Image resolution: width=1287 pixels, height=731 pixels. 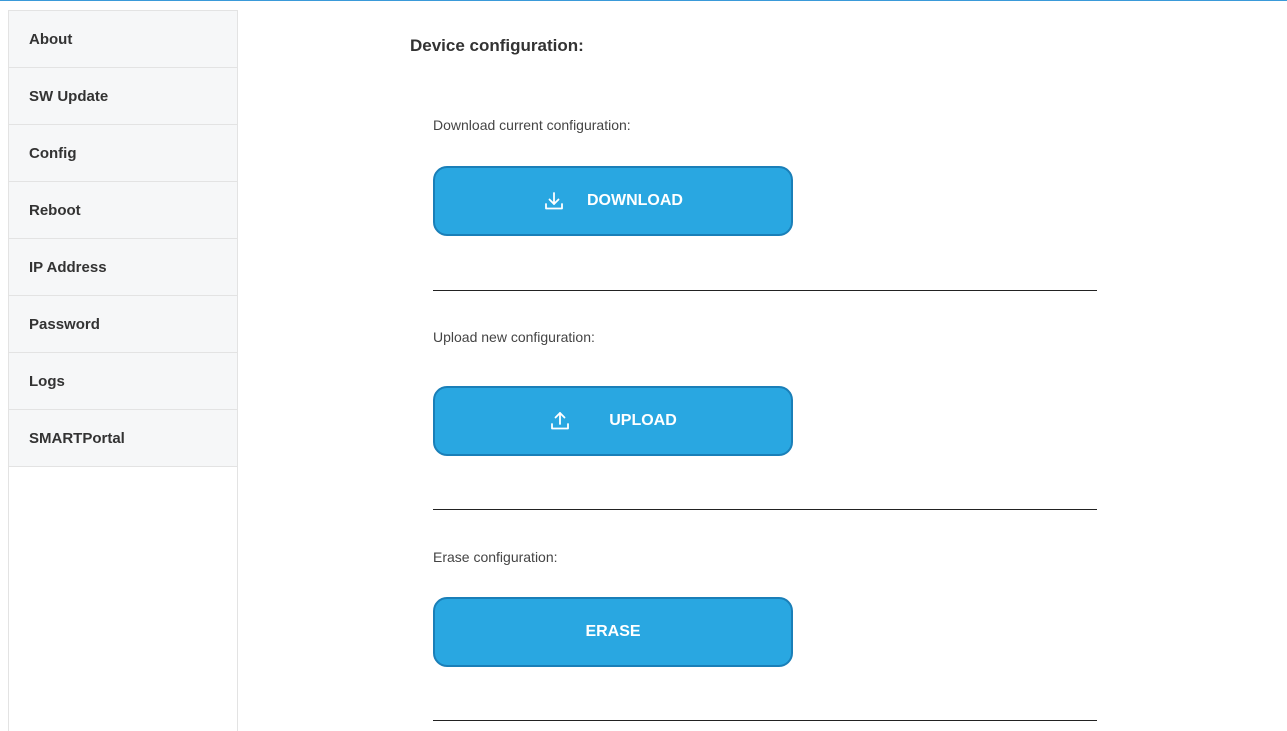 What do you see at coordinates (635, 200) in the screenshot?
I see `download-button-label: DOWNLOAD` at bounding box center [635, 200].